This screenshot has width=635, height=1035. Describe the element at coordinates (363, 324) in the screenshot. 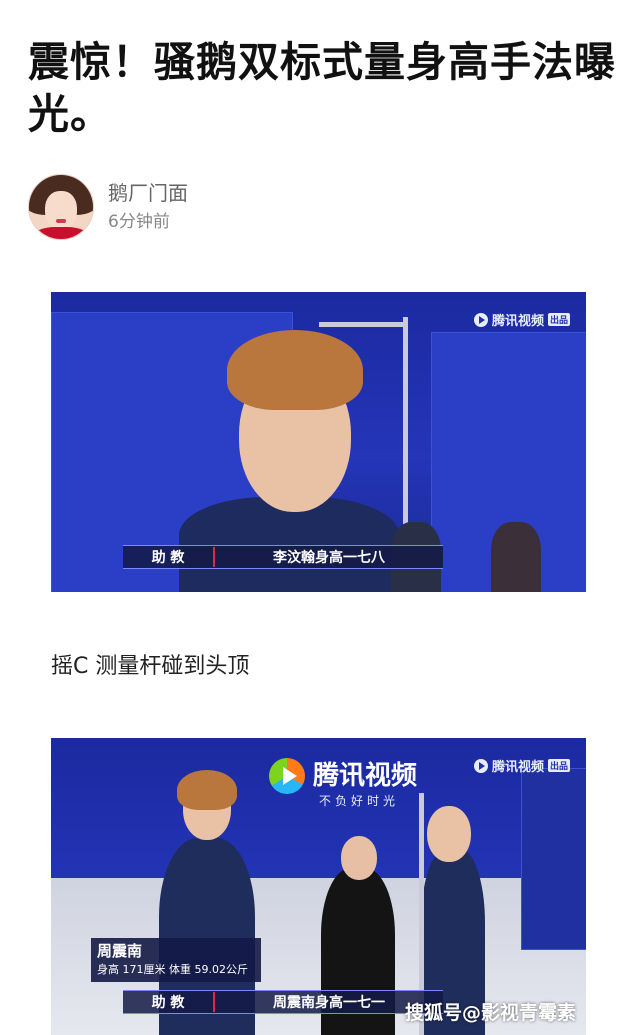

I see `height-measure-arm` at that location.